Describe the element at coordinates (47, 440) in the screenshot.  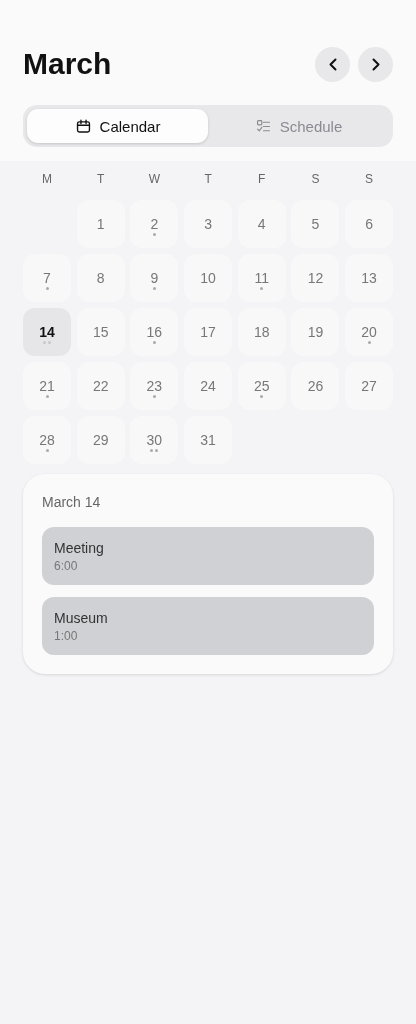
I see `day-cell: 28` at that location.